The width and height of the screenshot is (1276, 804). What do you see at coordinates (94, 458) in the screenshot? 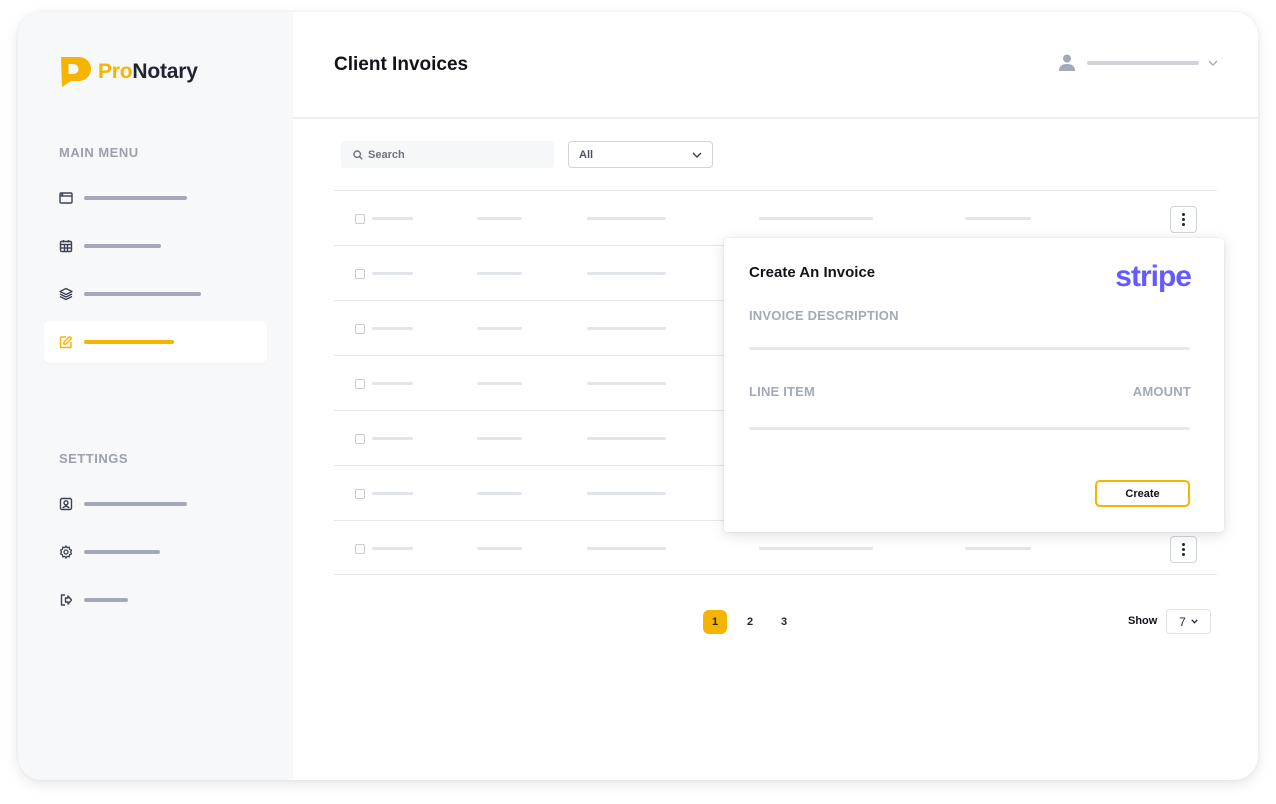
I see `settings-label: SETTINGS` at bounding box center [94, 458].